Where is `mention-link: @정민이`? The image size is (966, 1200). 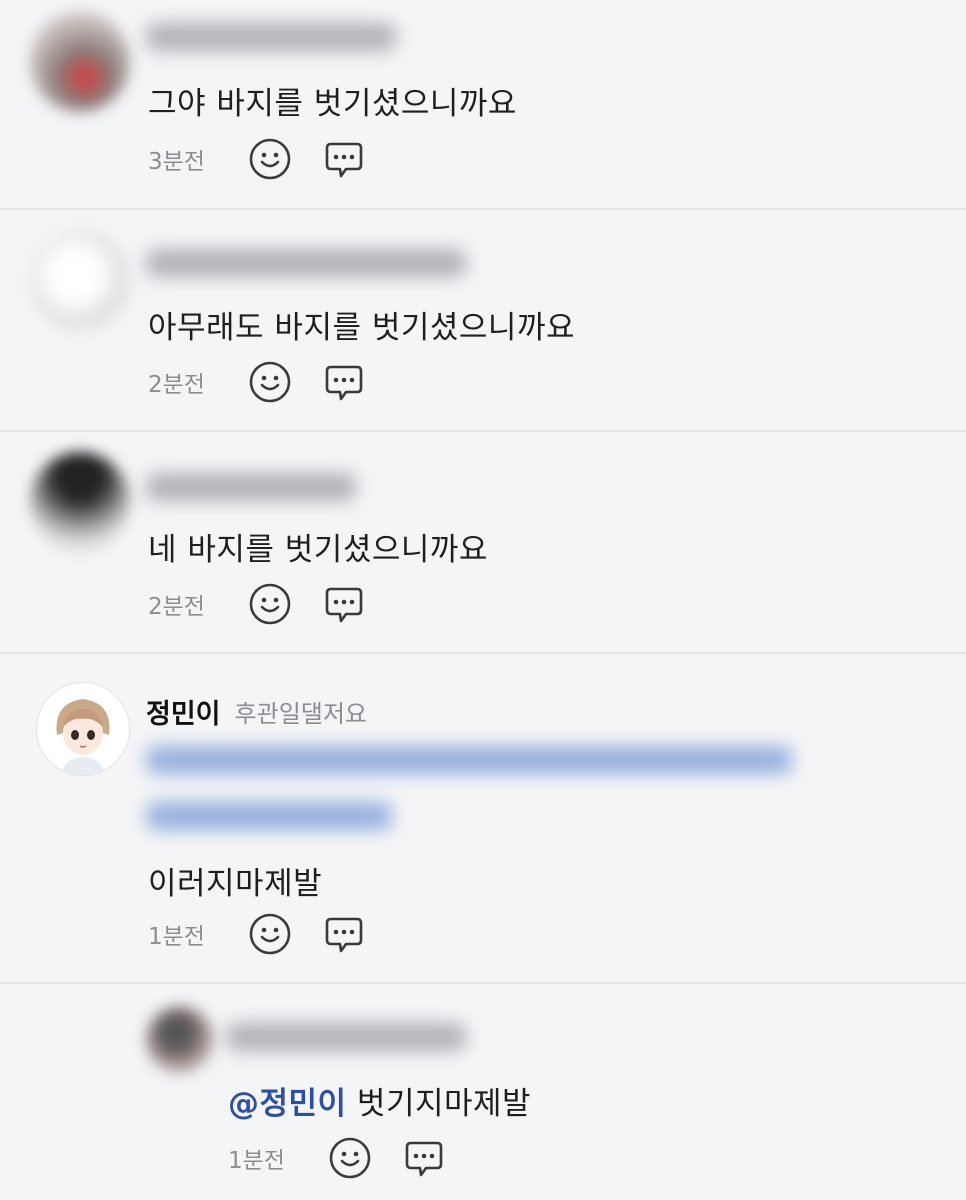 mention-link: @정민이 is located at coordinates (287, 1104).